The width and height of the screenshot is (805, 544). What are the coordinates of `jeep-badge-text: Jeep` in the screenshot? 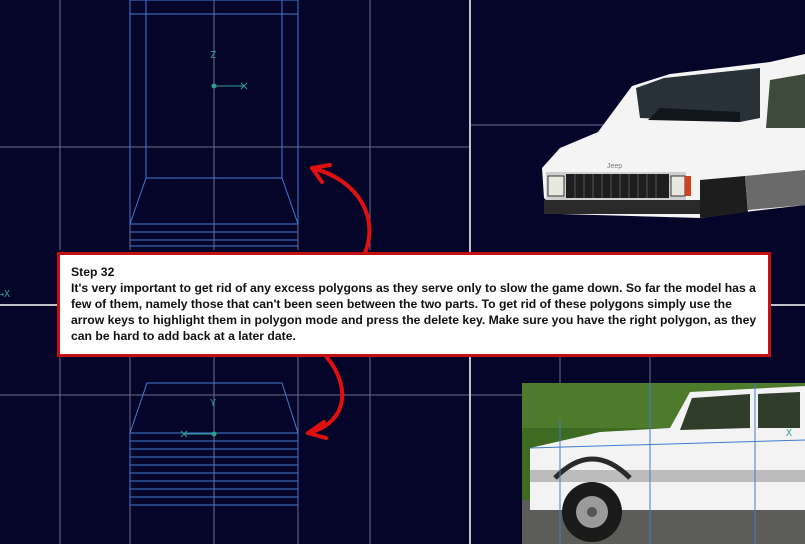 It's located at (614, 166).